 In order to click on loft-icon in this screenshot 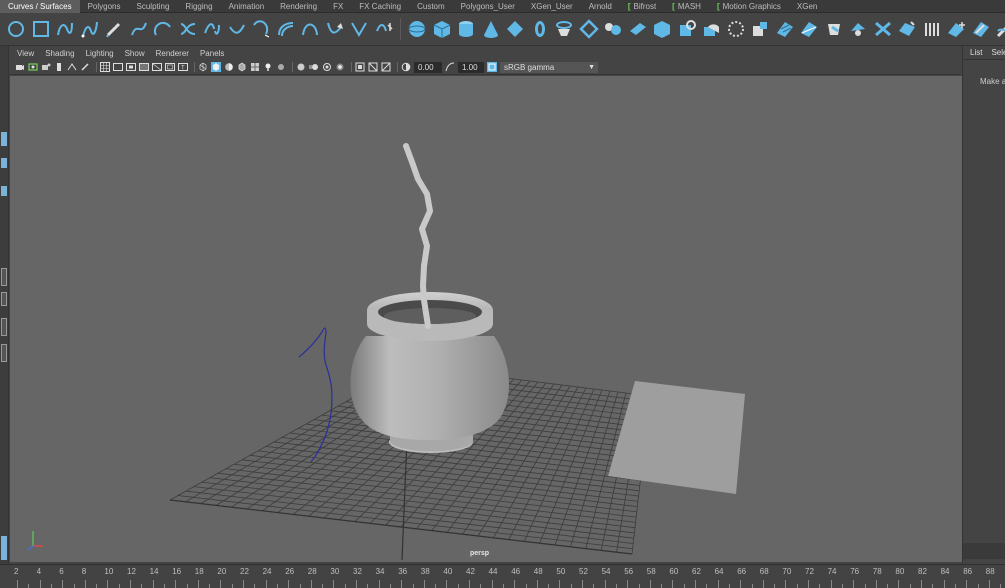, I will do `click(588, 29)`.